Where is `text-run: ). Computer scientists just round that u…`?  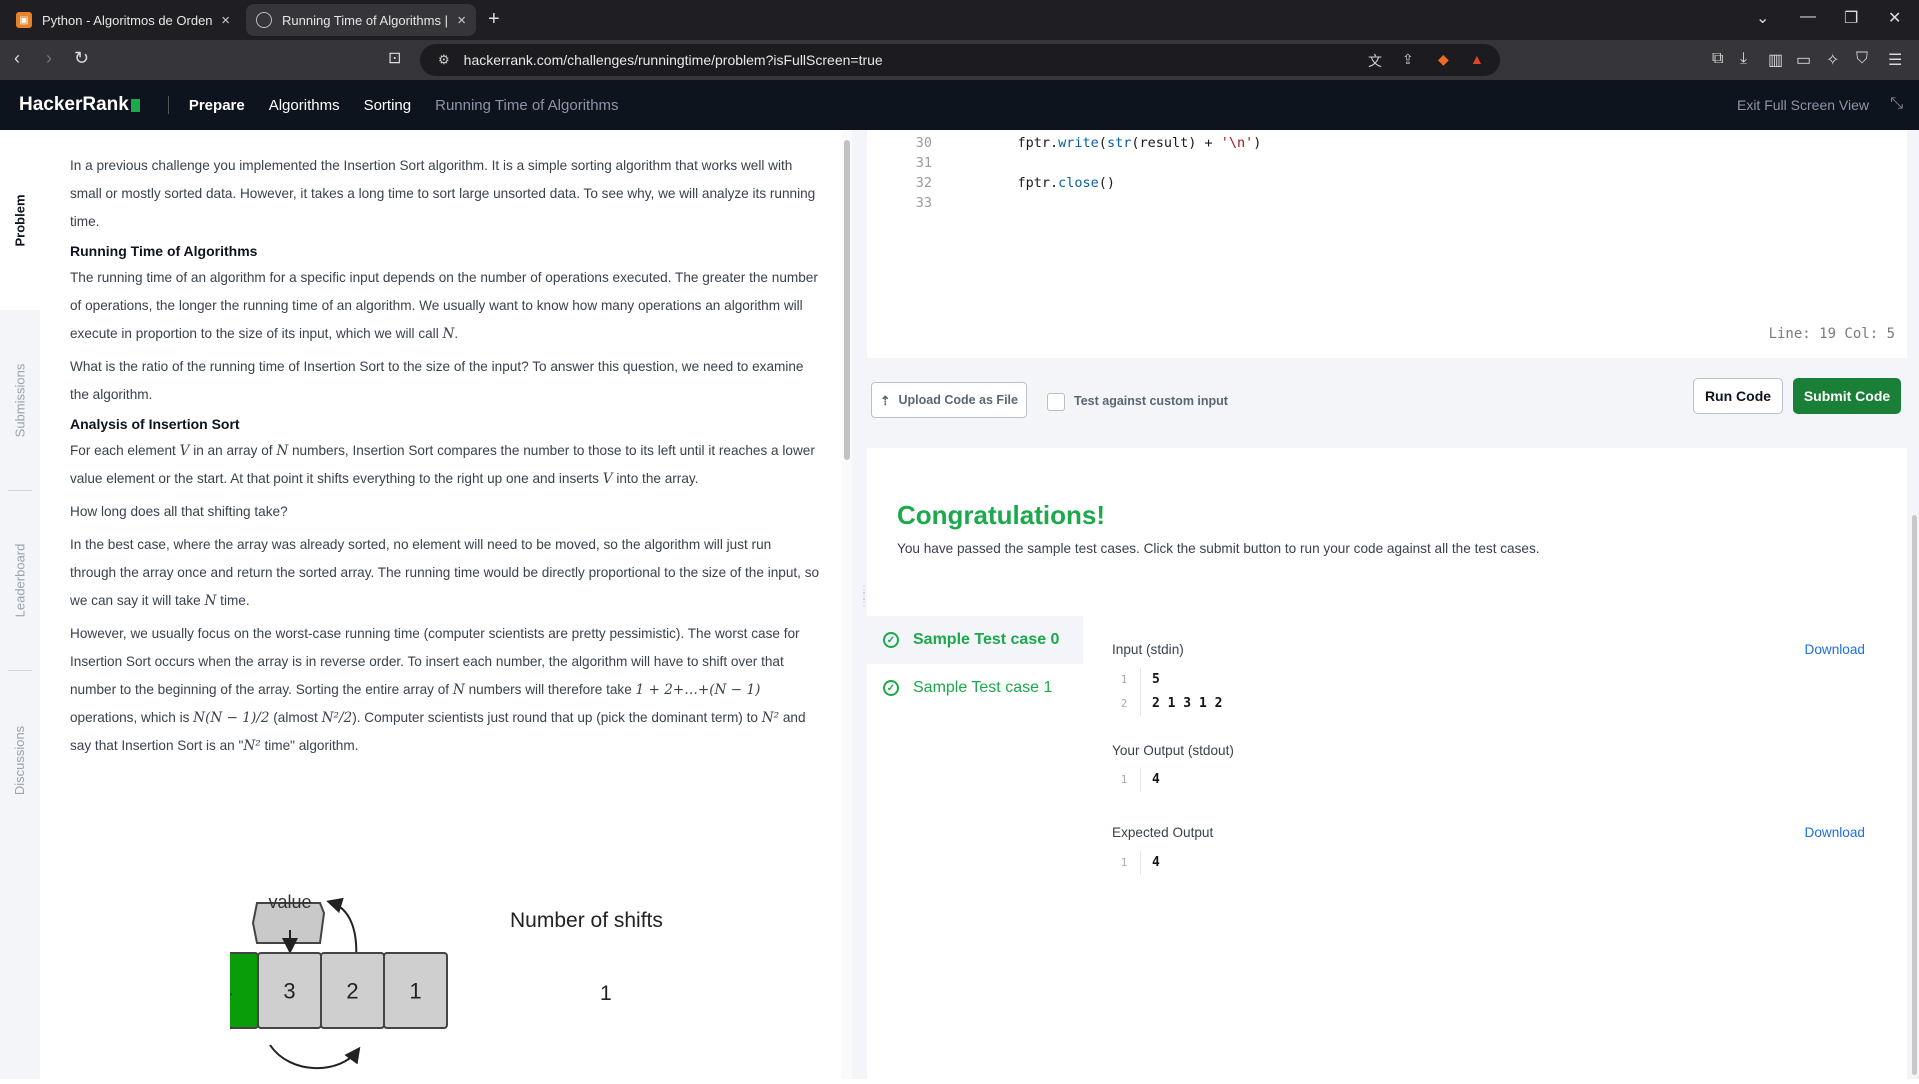
text-run: ). Computer scientists just round that u… is located at coordinates (555, 717).